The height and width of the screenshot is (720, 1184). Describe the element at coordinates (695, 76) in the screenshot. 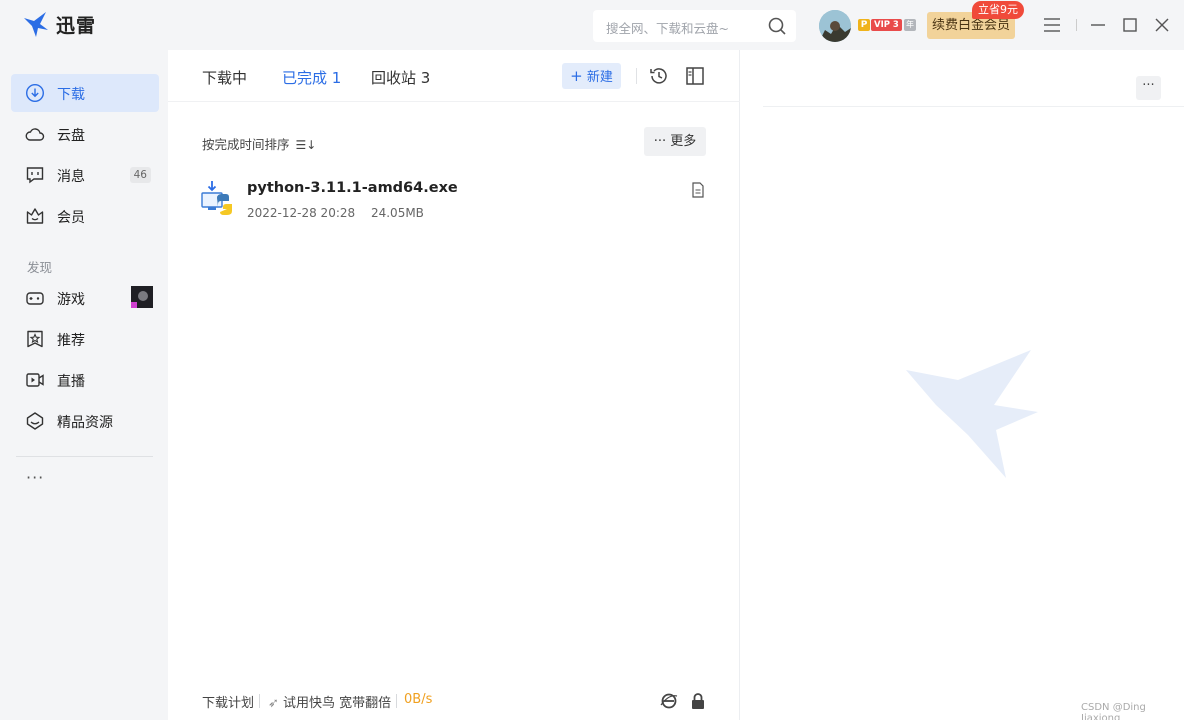

I see `panel-toggle-icon` at that location.